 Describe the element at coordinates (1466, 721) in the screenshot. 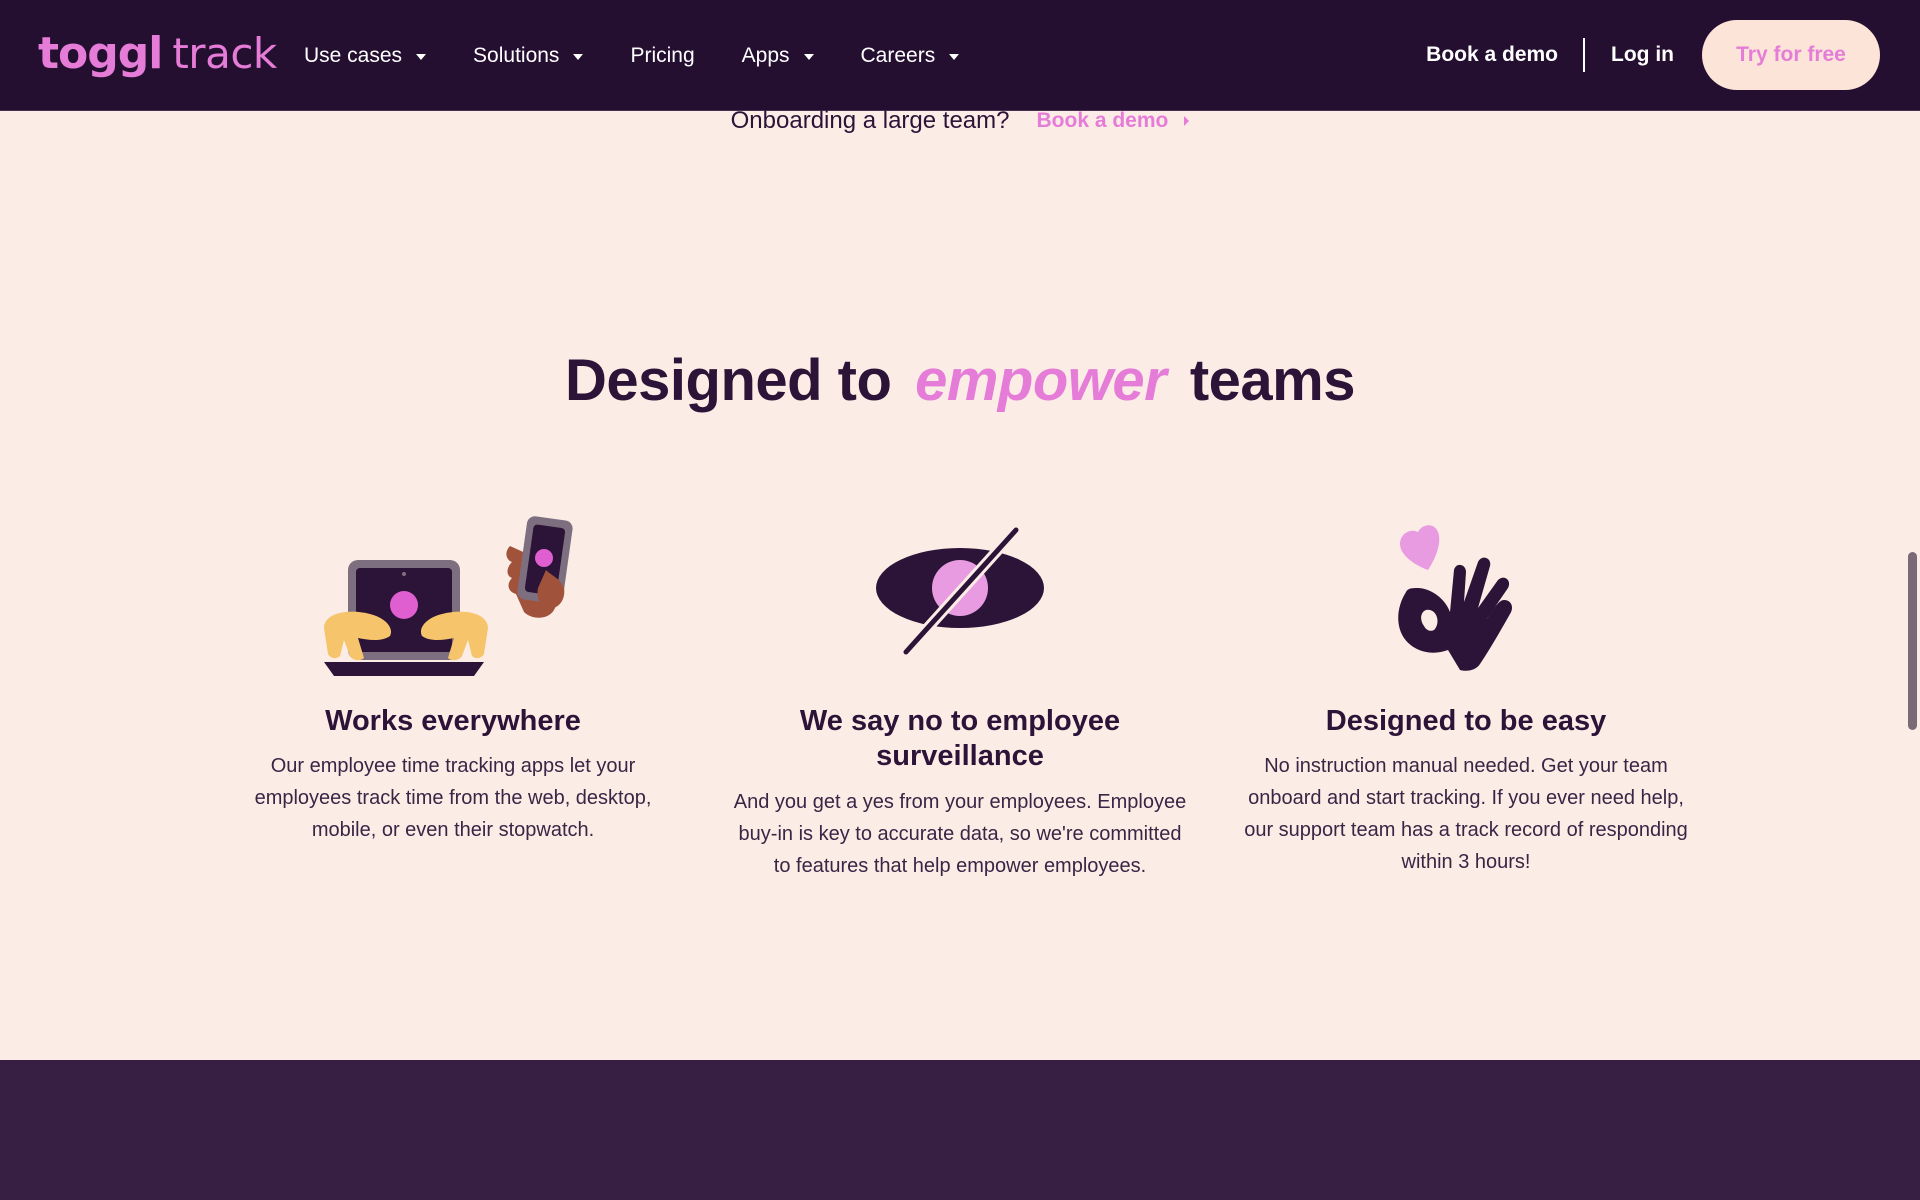

I see `feature-title: Designed to be easy` at that location.